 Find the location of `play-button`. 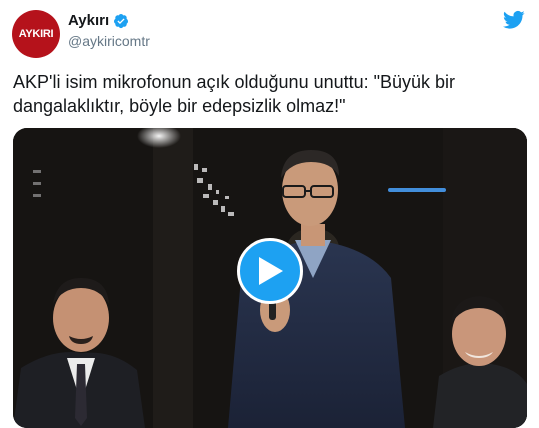

play-button is located at coordinates (270, 271).